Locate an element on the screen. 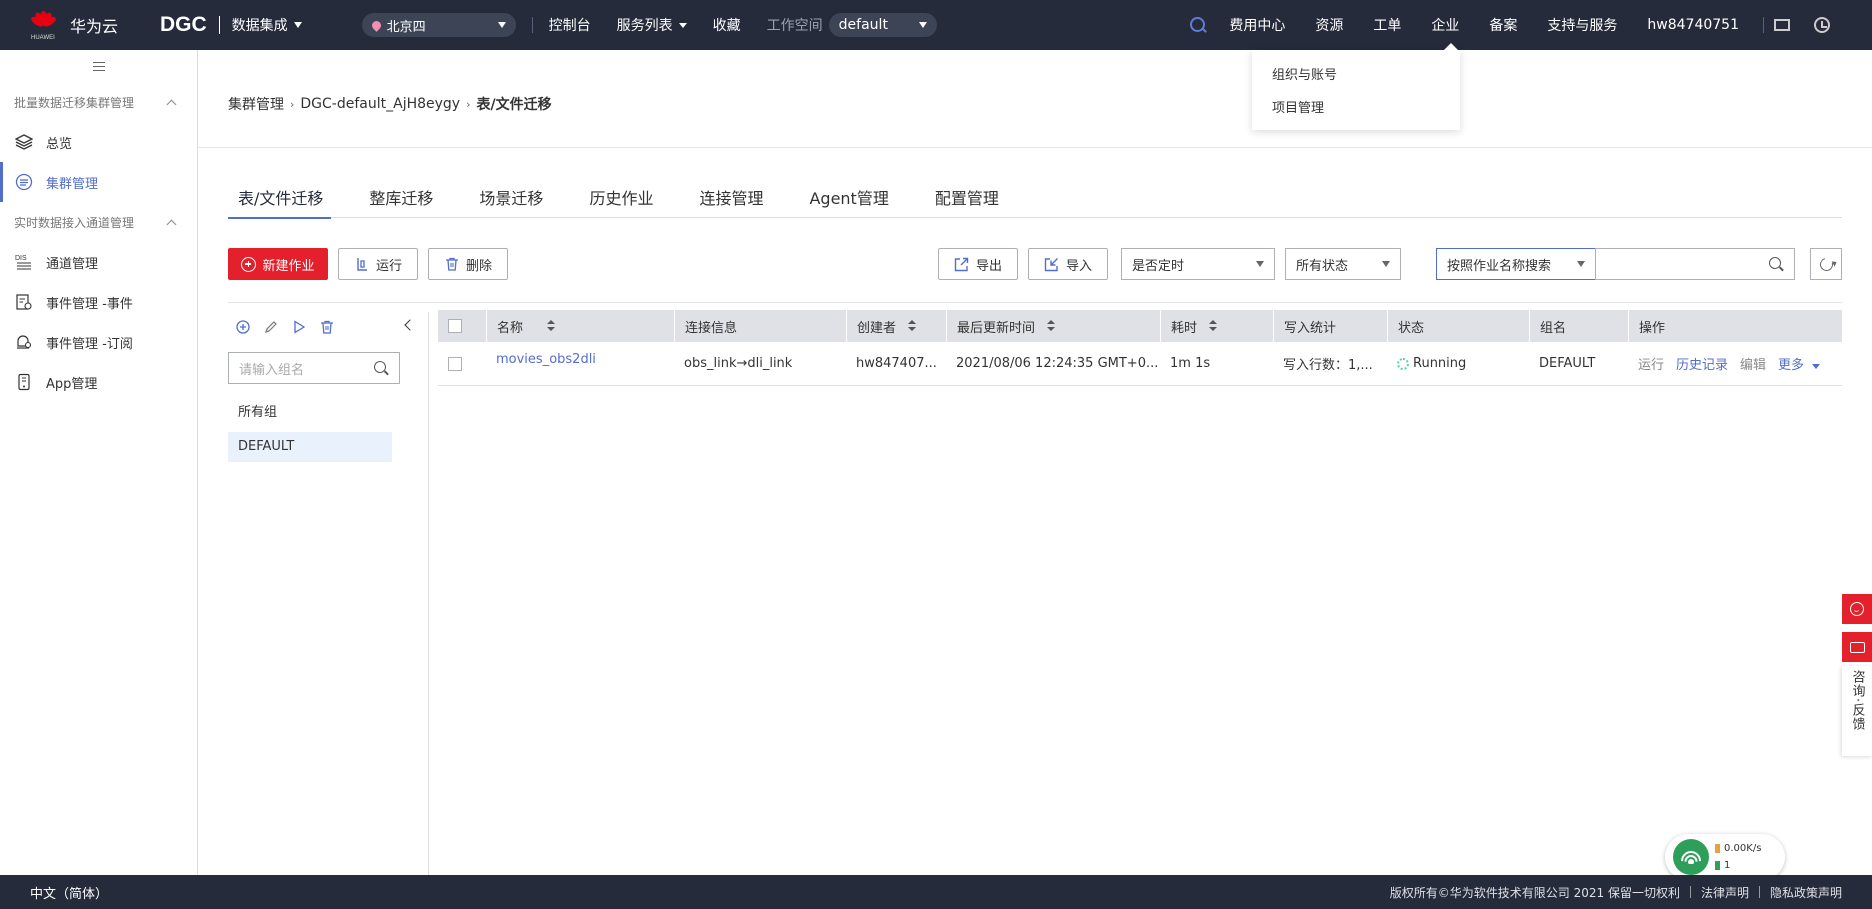 This screenshot has width=1872, height=909. consult-feedback-button: 咨询·反馈 is located at coordinates (1857, 711).